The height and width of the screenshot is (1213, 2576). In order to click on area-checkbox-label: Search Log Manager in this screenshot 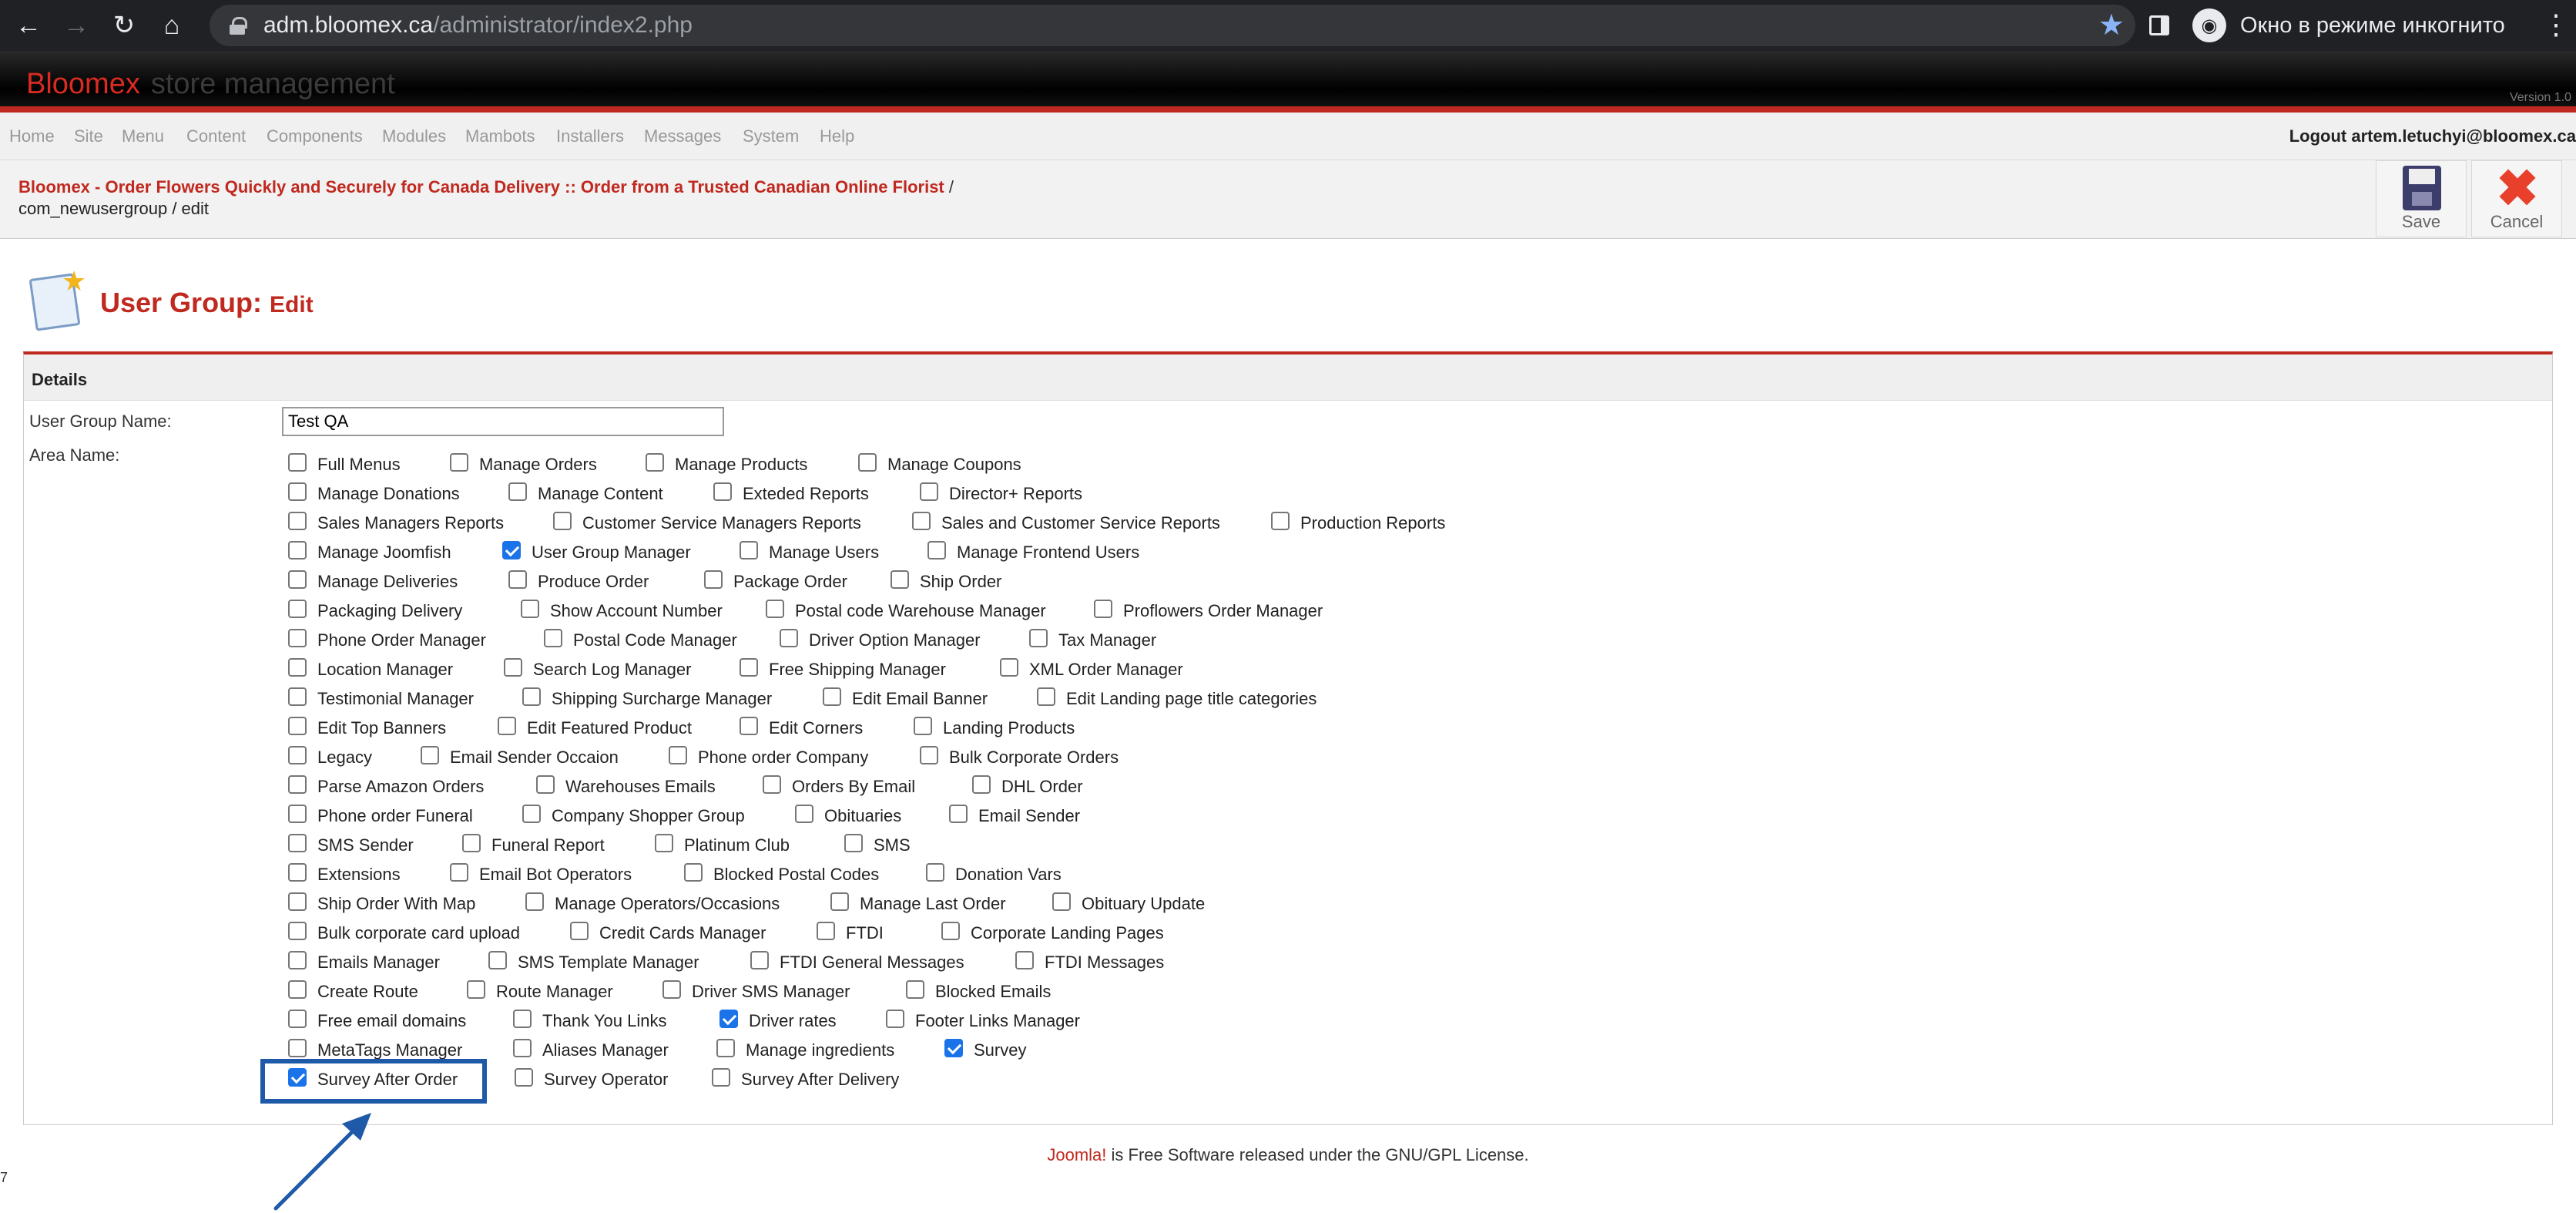, I will do `click(612, 670)`.